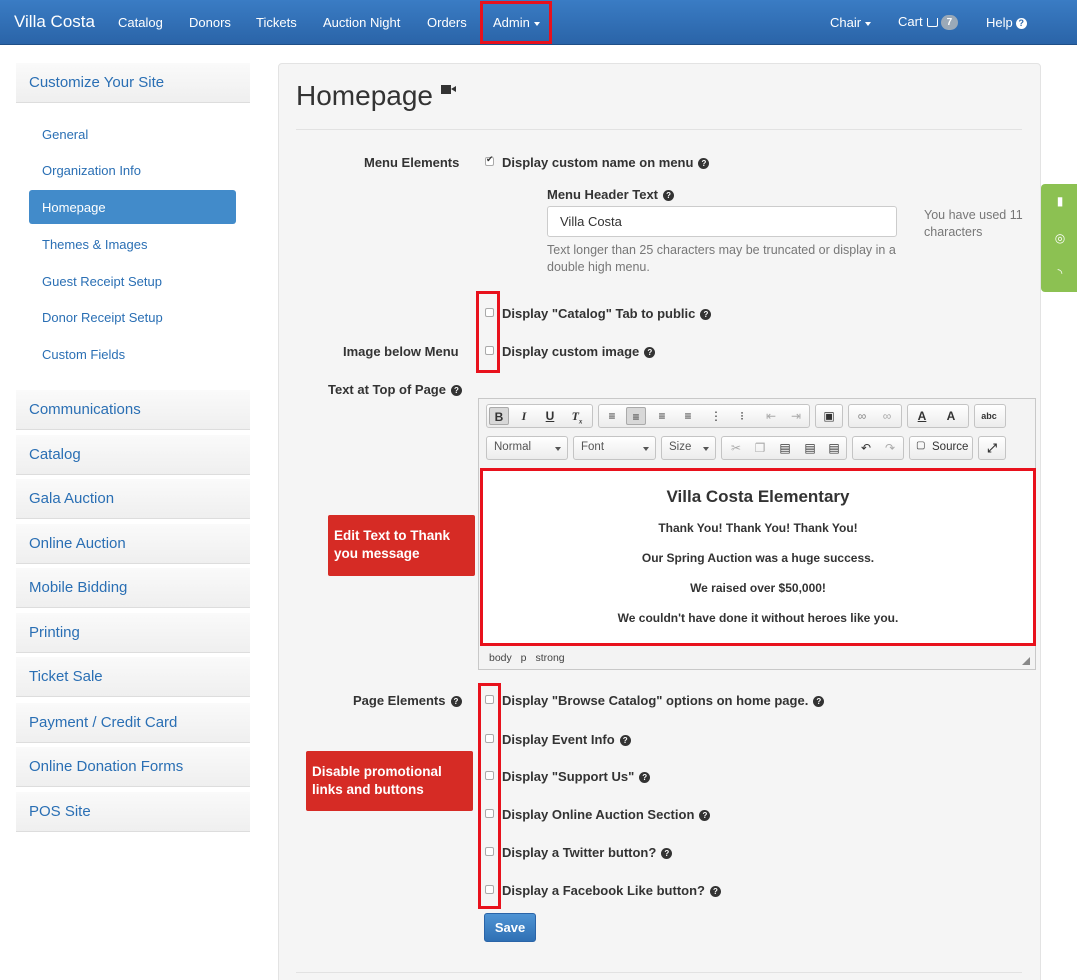  What do you see at coordinates (510, 927) in the screenshot?
I see `save-button: Save` at bounding box center [510, 927].